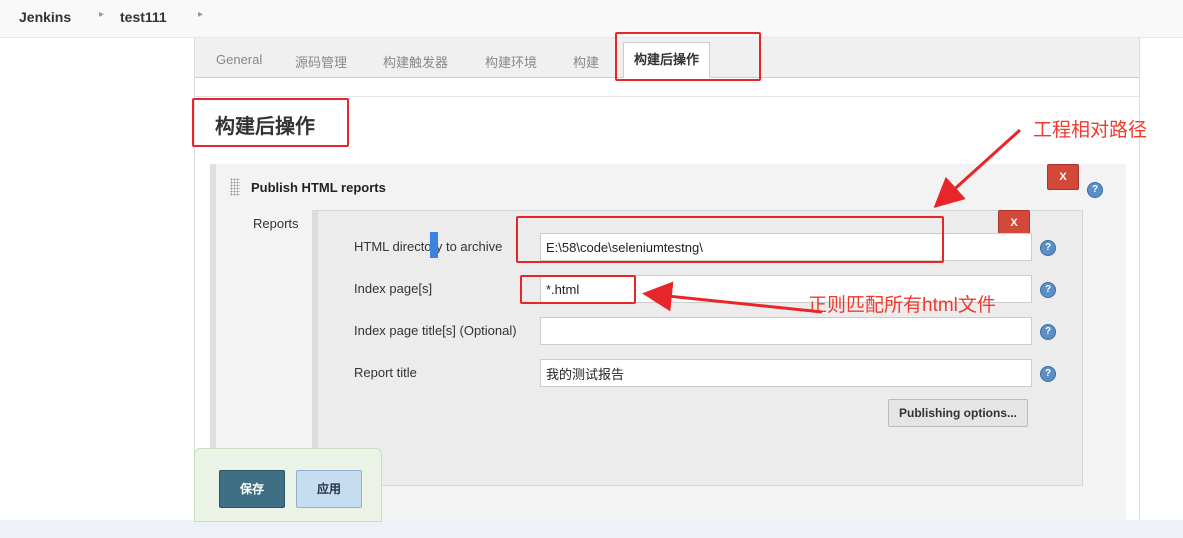 Image resolution: width=1183 pixels, height=538 pixels. I want to click on arrow-to-directory, so click(977, 168).